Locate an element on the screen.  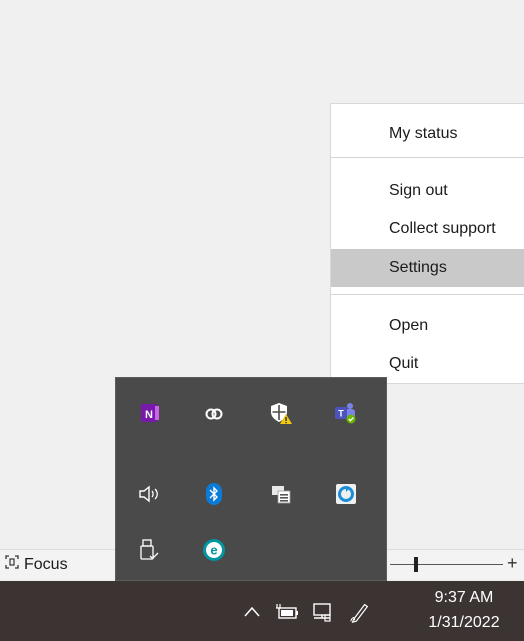
usb-drive-icon is located at coordinates (149, 550).